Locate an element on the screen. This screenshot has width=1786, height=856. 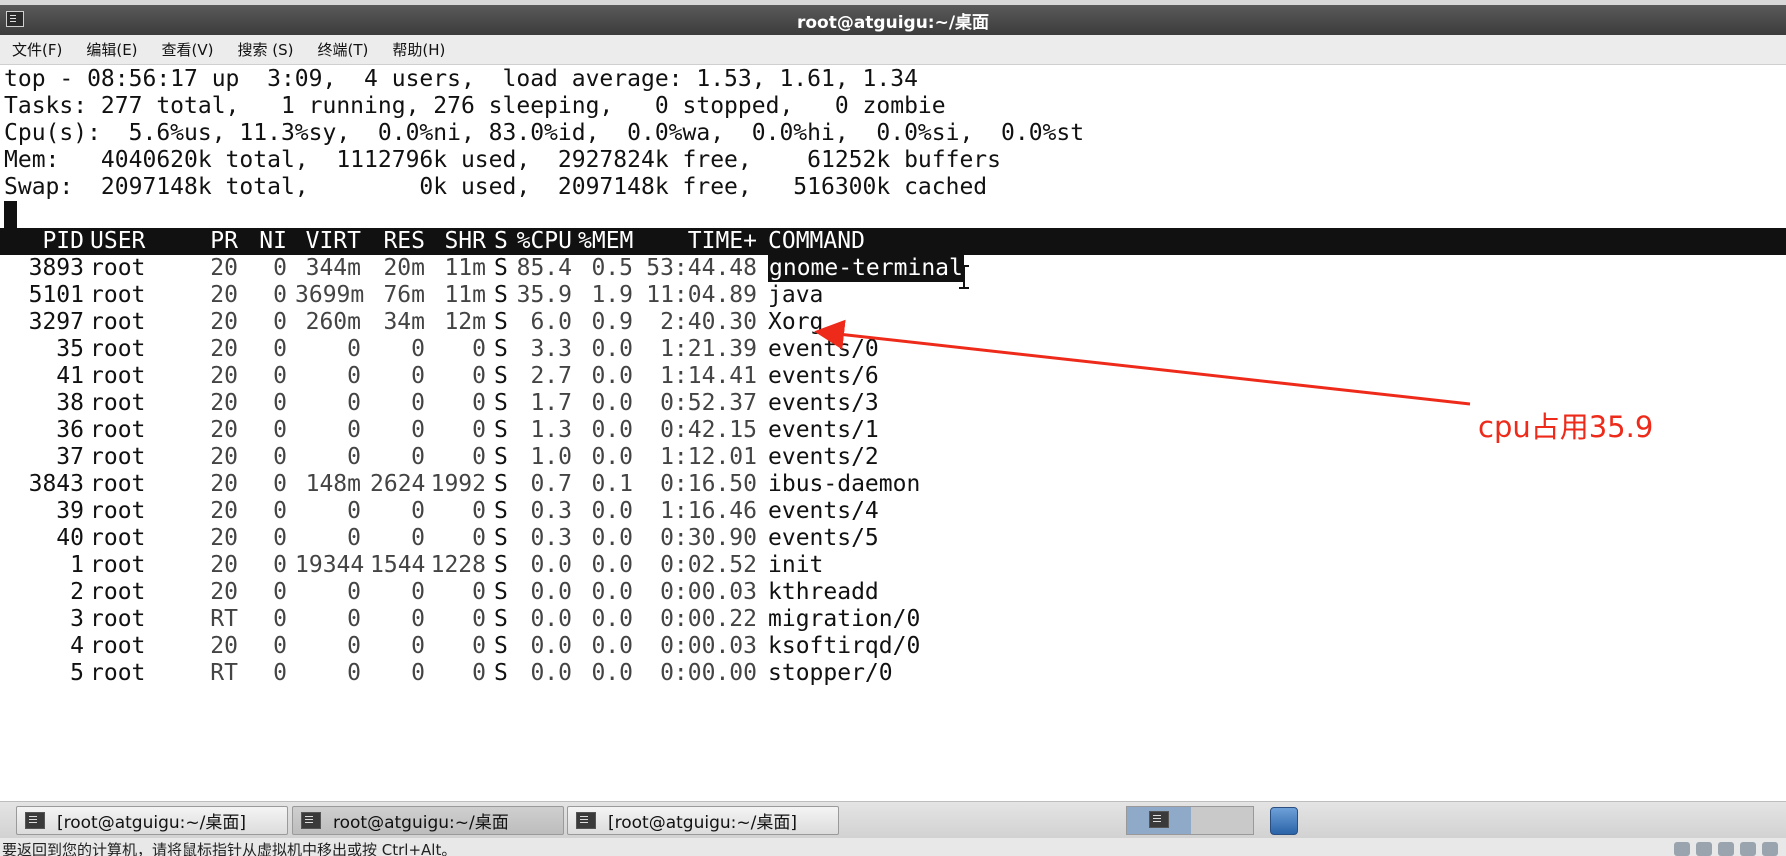
cell-command: java is located at coordinates (796, 295).